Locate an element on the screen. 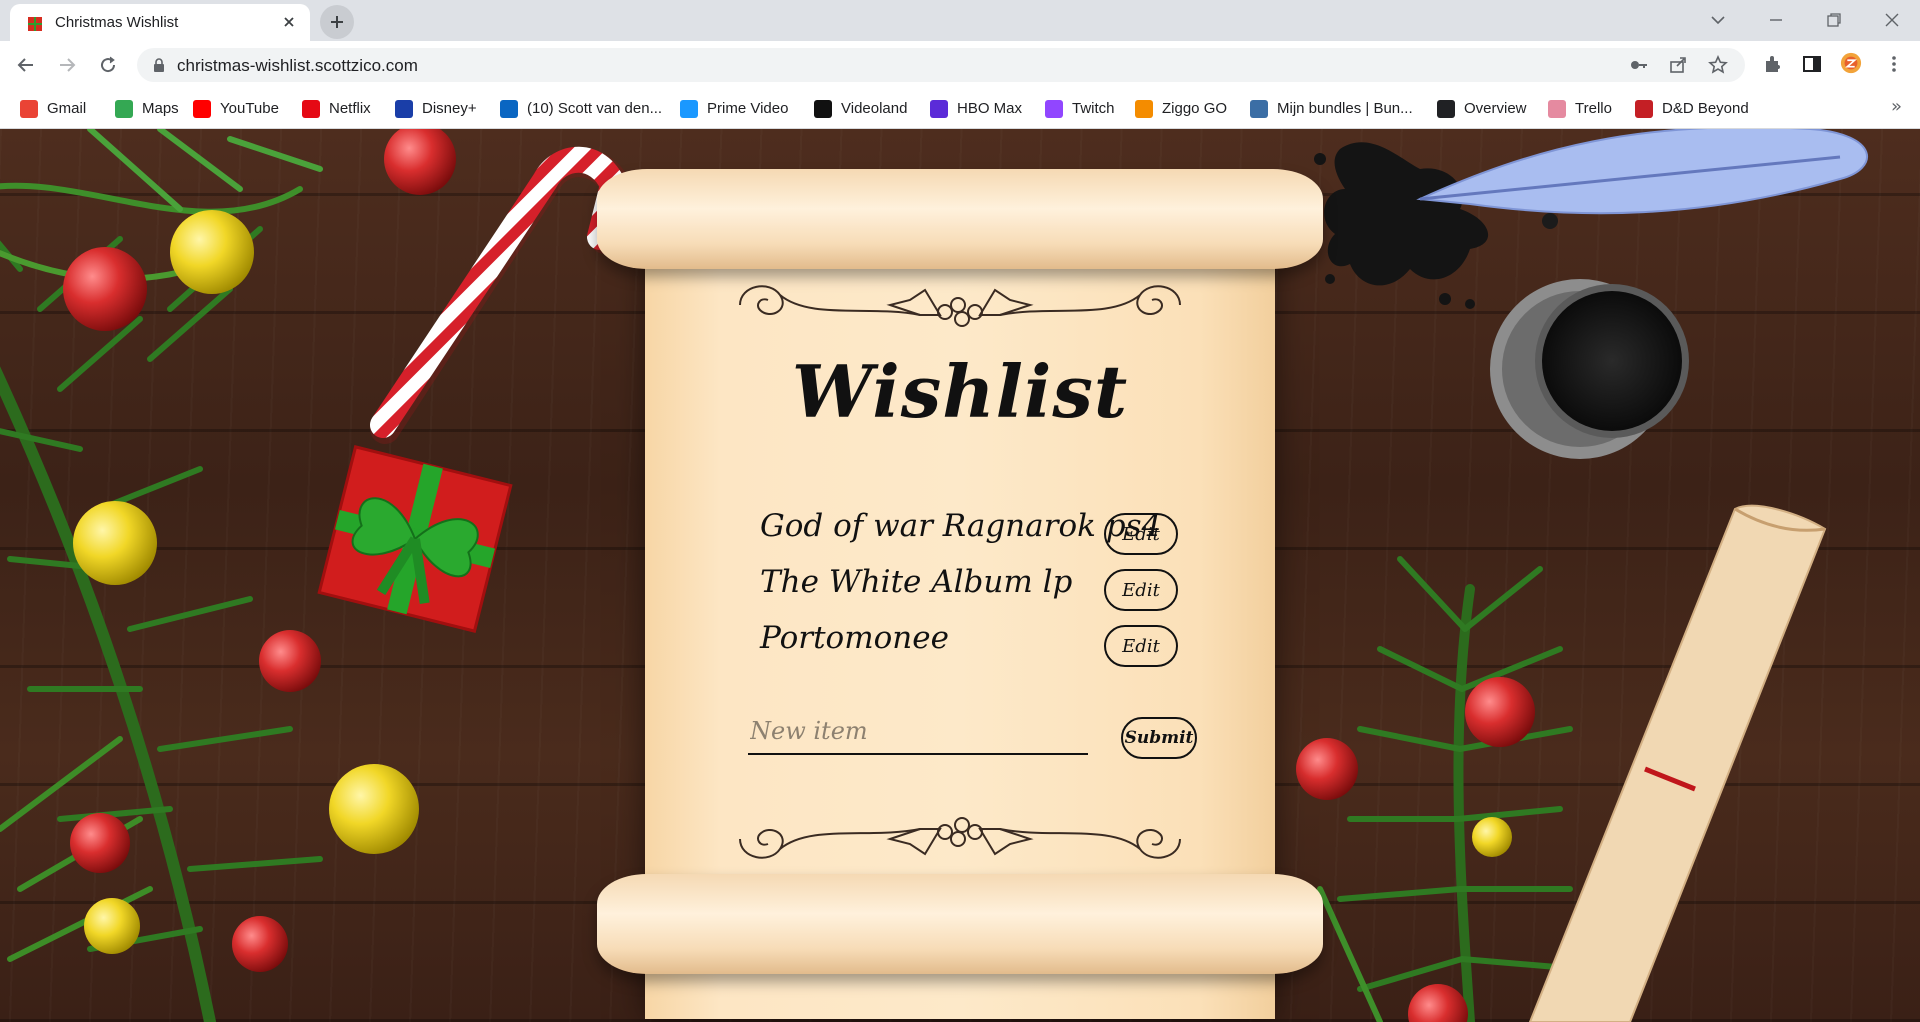 This screenshot has height=1022, width=1920. scroll-top-roll is located at coordinates (960, 219).